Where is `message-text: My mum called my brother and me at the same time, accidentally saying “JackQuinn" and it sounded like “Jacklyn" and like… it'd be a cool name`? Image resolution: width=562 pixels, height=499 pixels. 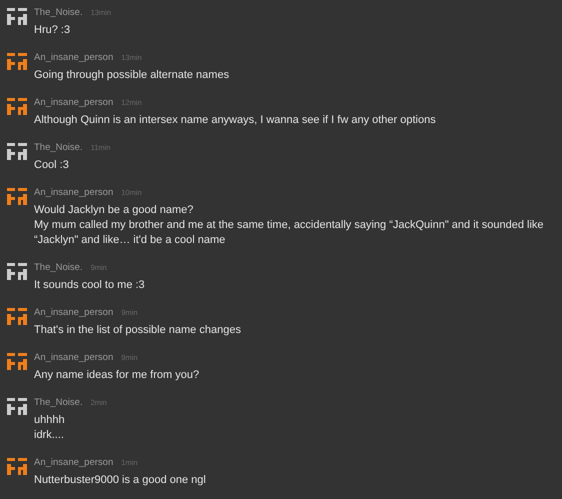
message-text: My mum called my brother and me at the same time, accidentally saying “JackQuinn" and it sounded like “Jacklyn" and like… it'd be a cool name is located at coordinates (289, 233).